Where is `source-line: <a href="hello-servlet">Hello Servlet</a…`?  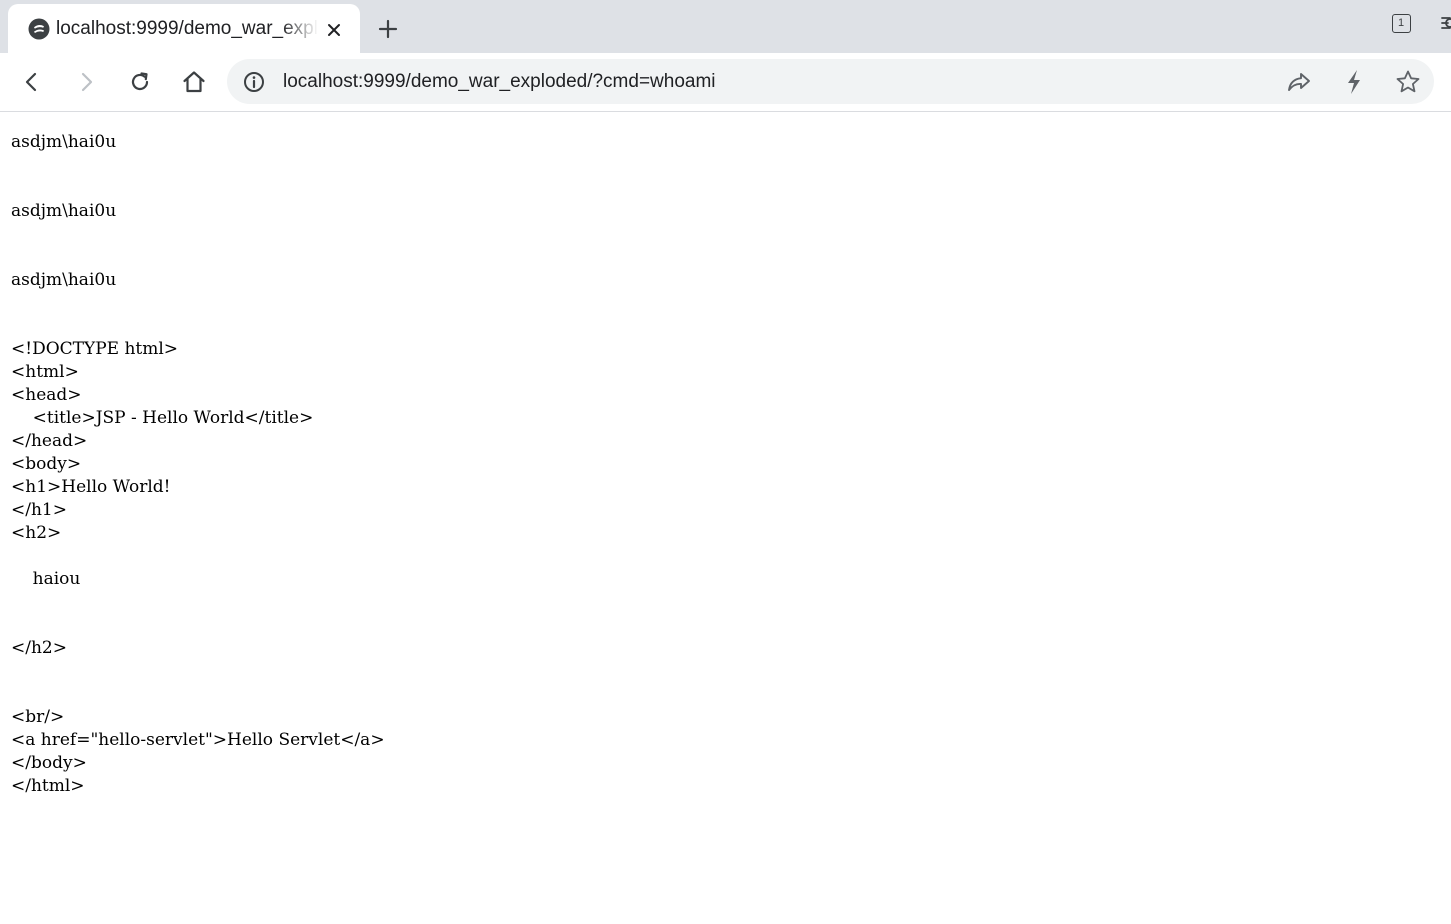 source-line: <a href="hello-servlet">Hello Servlet</a… is located at coordinates (198, 740).